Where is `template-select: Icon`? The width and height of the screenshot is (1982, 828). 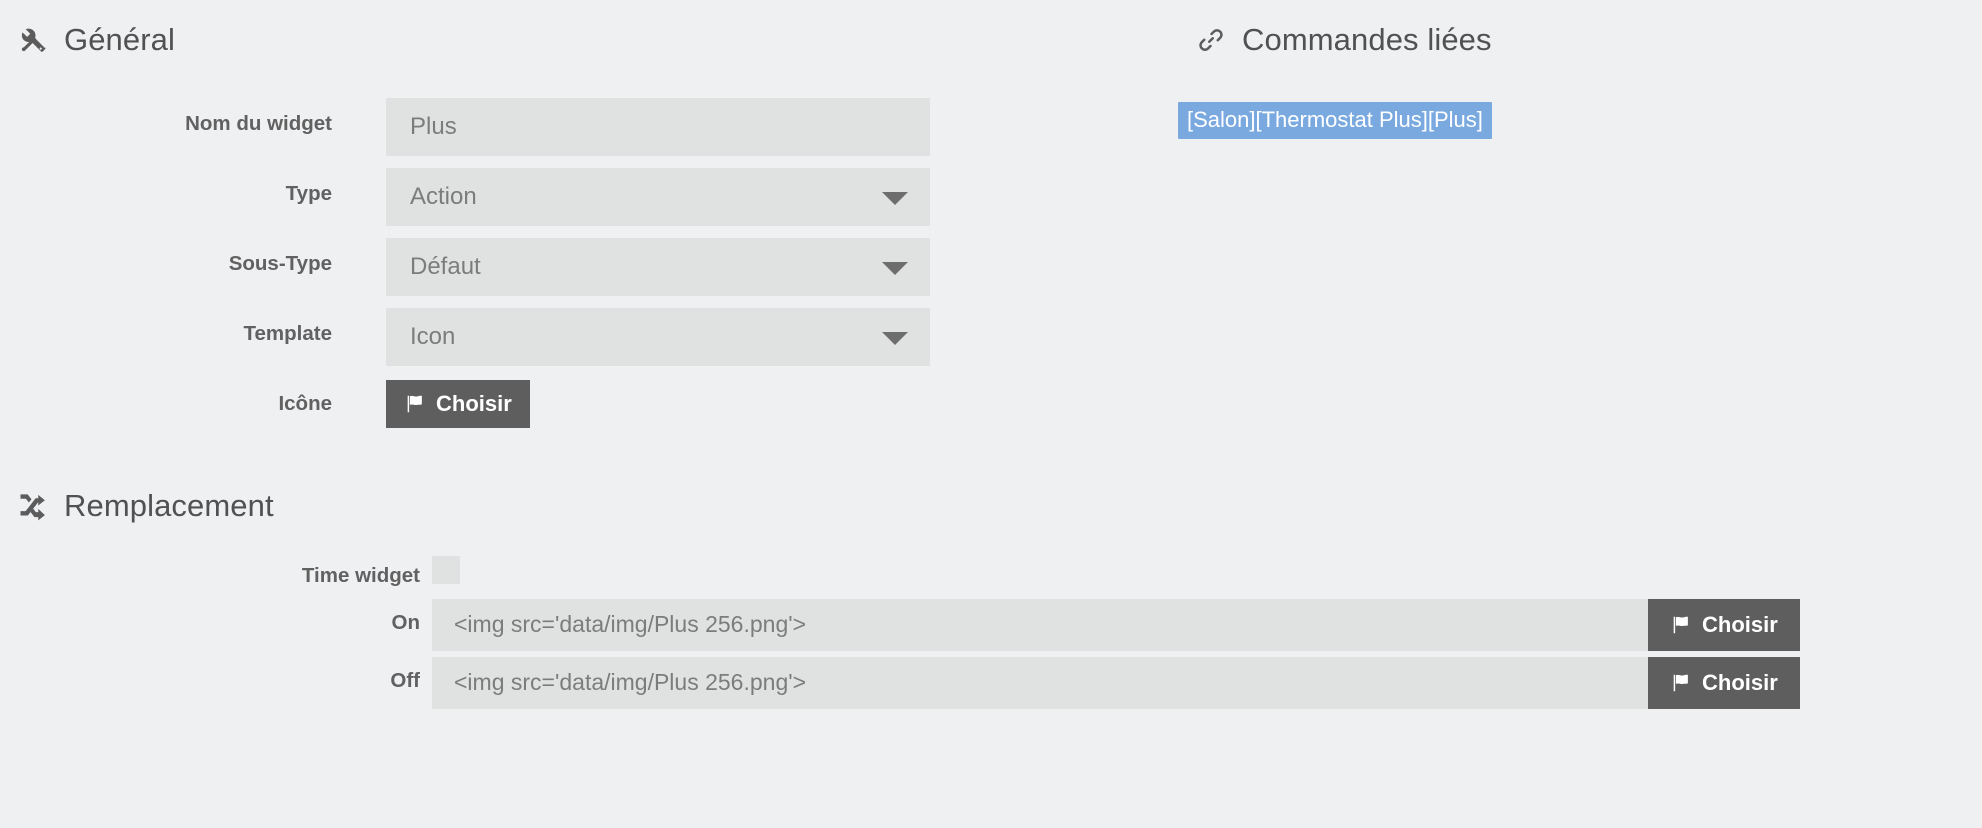 template-select: Icon is located at coordinates (658, 337).